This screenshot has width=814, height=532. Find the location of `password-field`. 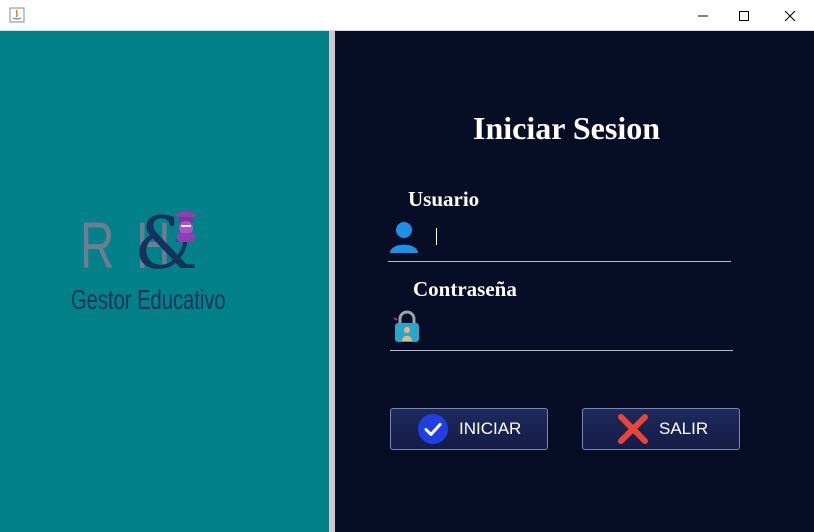

password-field is located at coordinates (582, 329).